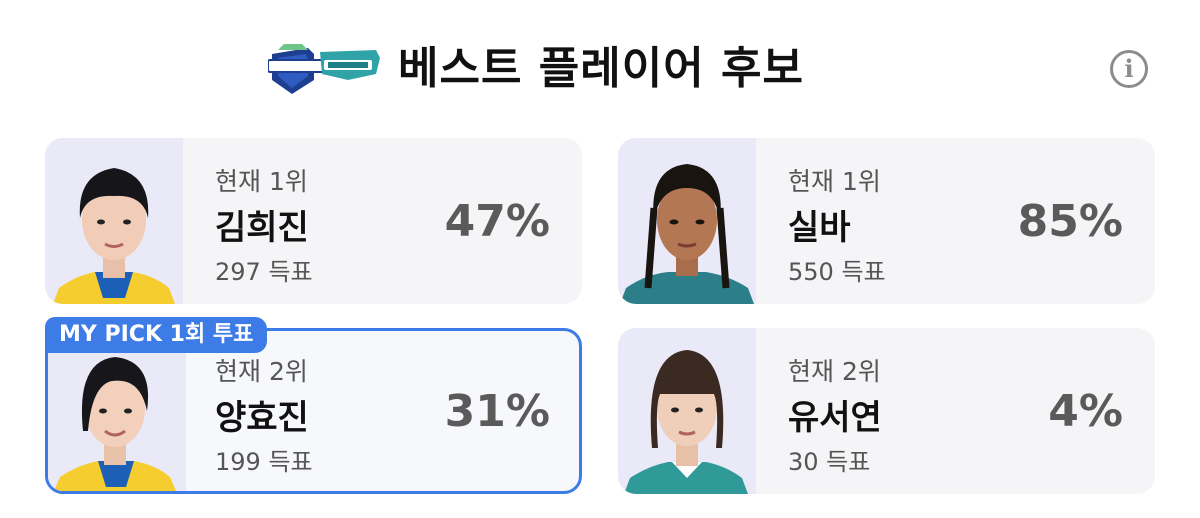 The height and width of the screenshot is (518, 1200). What do you see at coordinates (835, 418) in the screenshot?
I see `player-name: 유서연` at bounding box center [835, 418].